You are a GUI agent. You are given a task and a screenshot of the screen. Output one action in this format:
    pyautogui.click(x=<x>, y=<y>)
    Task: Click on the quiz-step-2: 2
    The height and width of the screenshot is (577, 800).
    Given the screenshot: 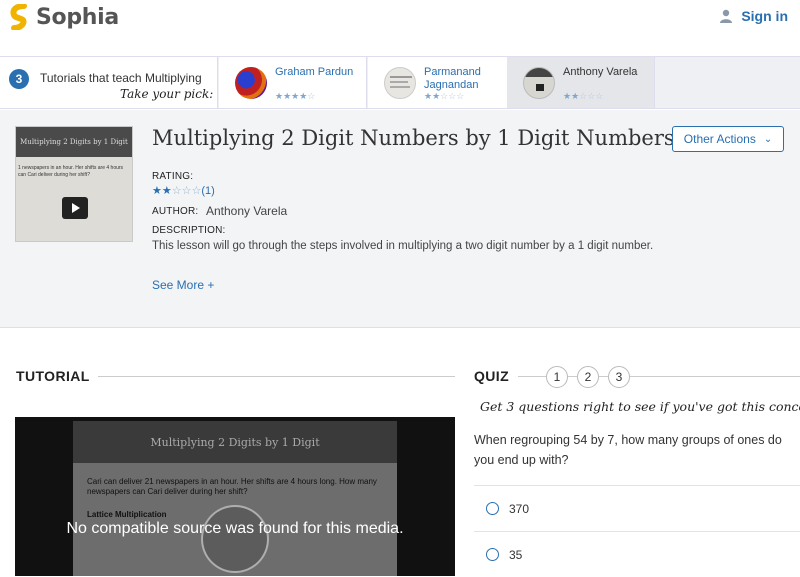 What is the action you would take?
    pyautogui.click(x=588, y=377)
    